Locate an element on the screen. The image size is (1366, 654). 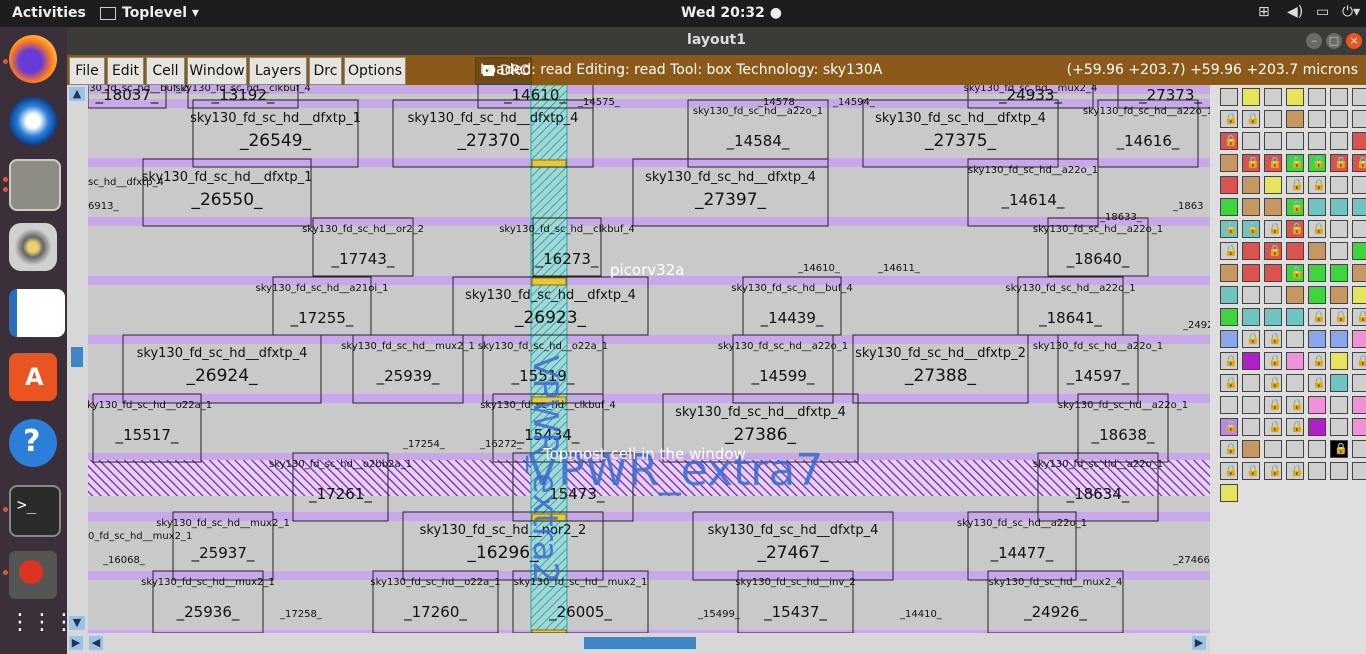
scroll-right-start-icon: ▶ is located at coordinates (76, 643).